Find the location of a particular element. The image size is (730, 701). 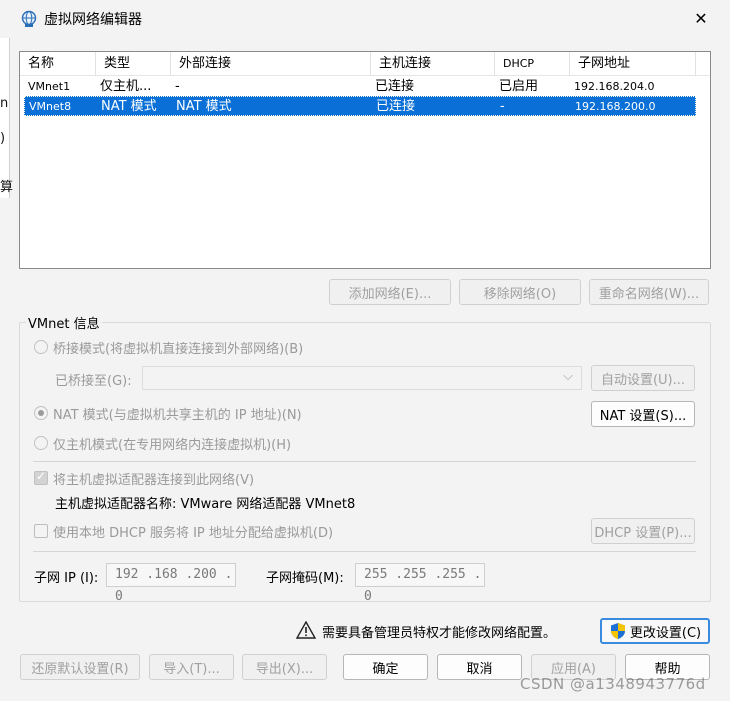

subnet-mask-label: 子网掩码(M): is located at coordinates (305, 578).